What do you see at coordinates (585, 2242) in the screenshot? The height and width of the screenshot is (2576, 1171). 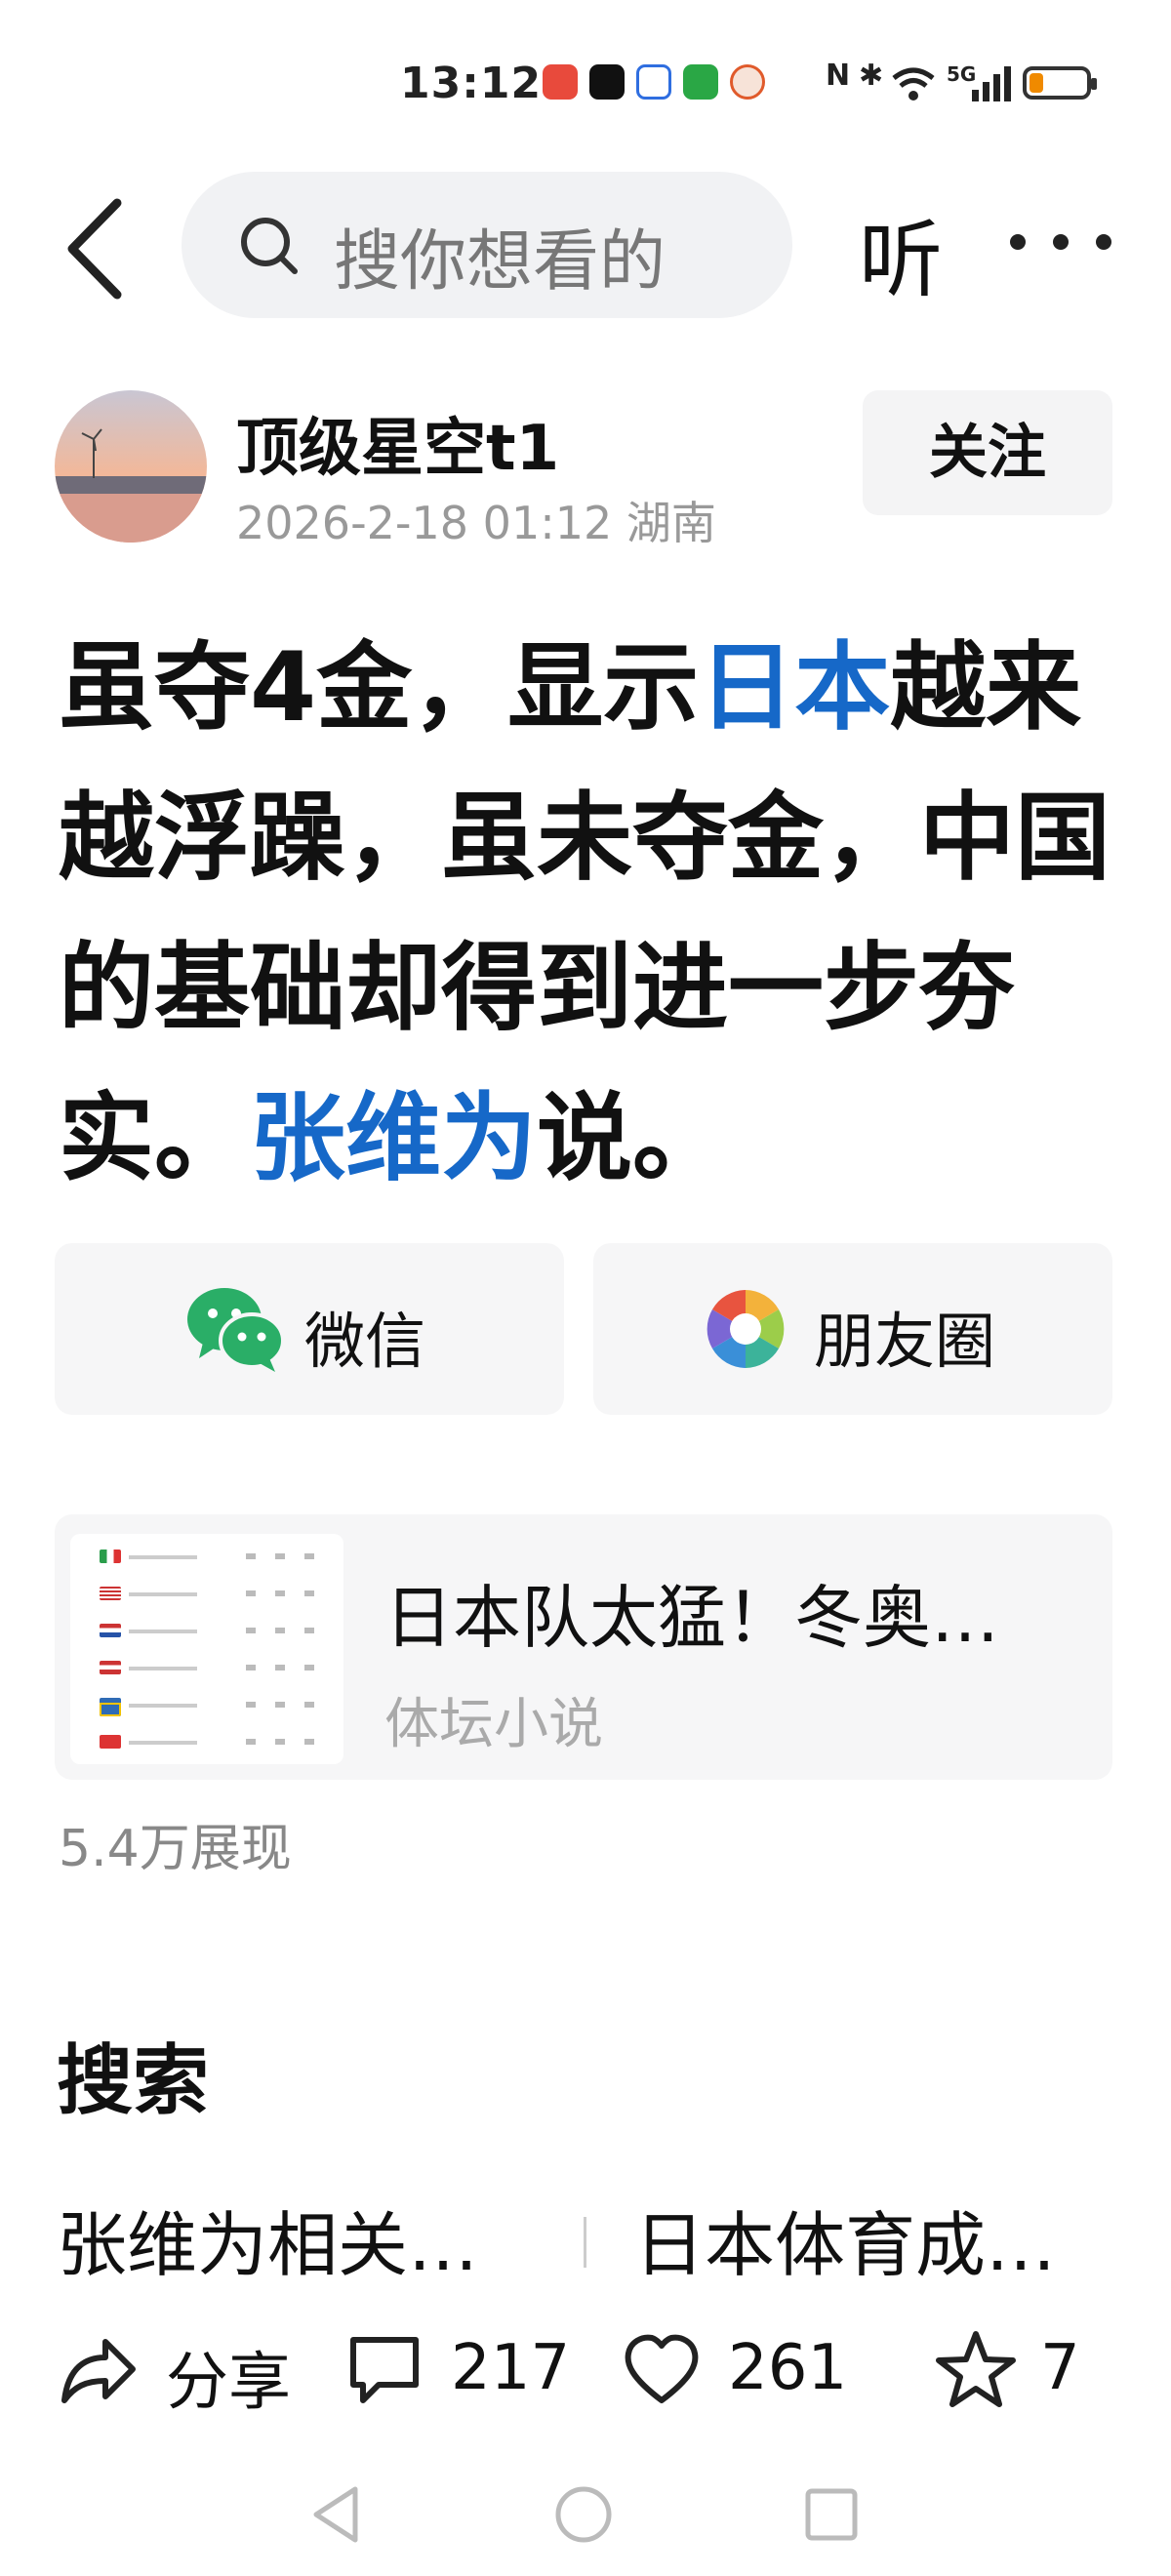 I see `divider` at bounding box center [585, 2242].